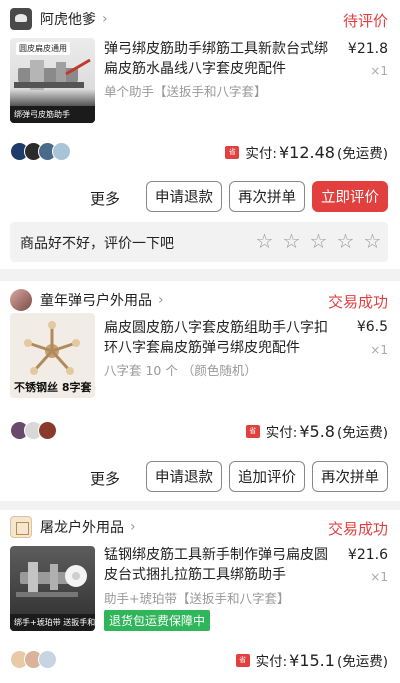 The height and width of the screenshot is (683, 400). I want to click on payment-amount: ¥5.8, so click(317, 431).